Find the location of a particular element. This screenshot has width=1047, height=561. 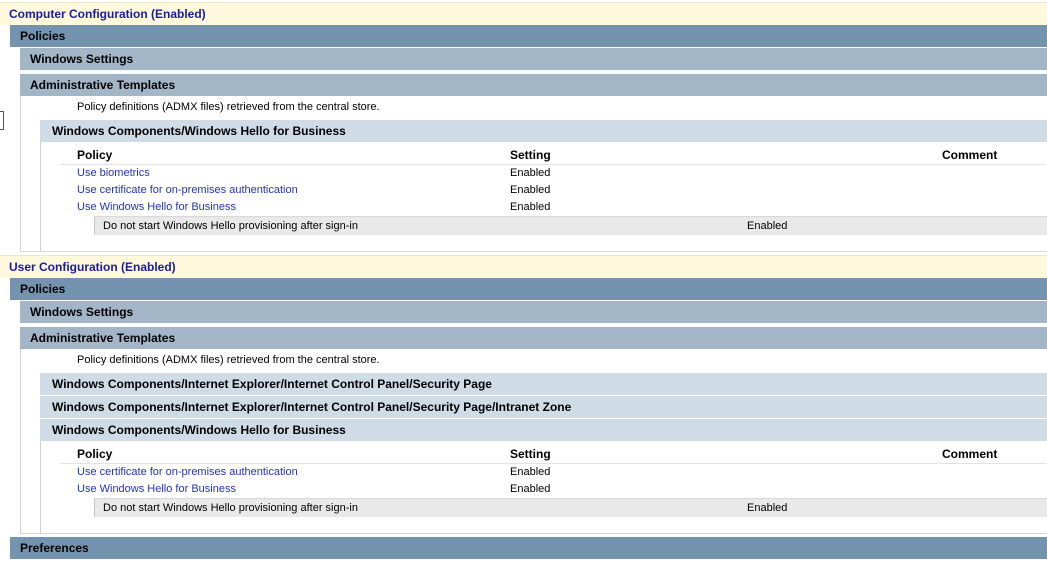

computer-policy-use-biometrics-link: Use biometrics is located at coordinates (113, 173).